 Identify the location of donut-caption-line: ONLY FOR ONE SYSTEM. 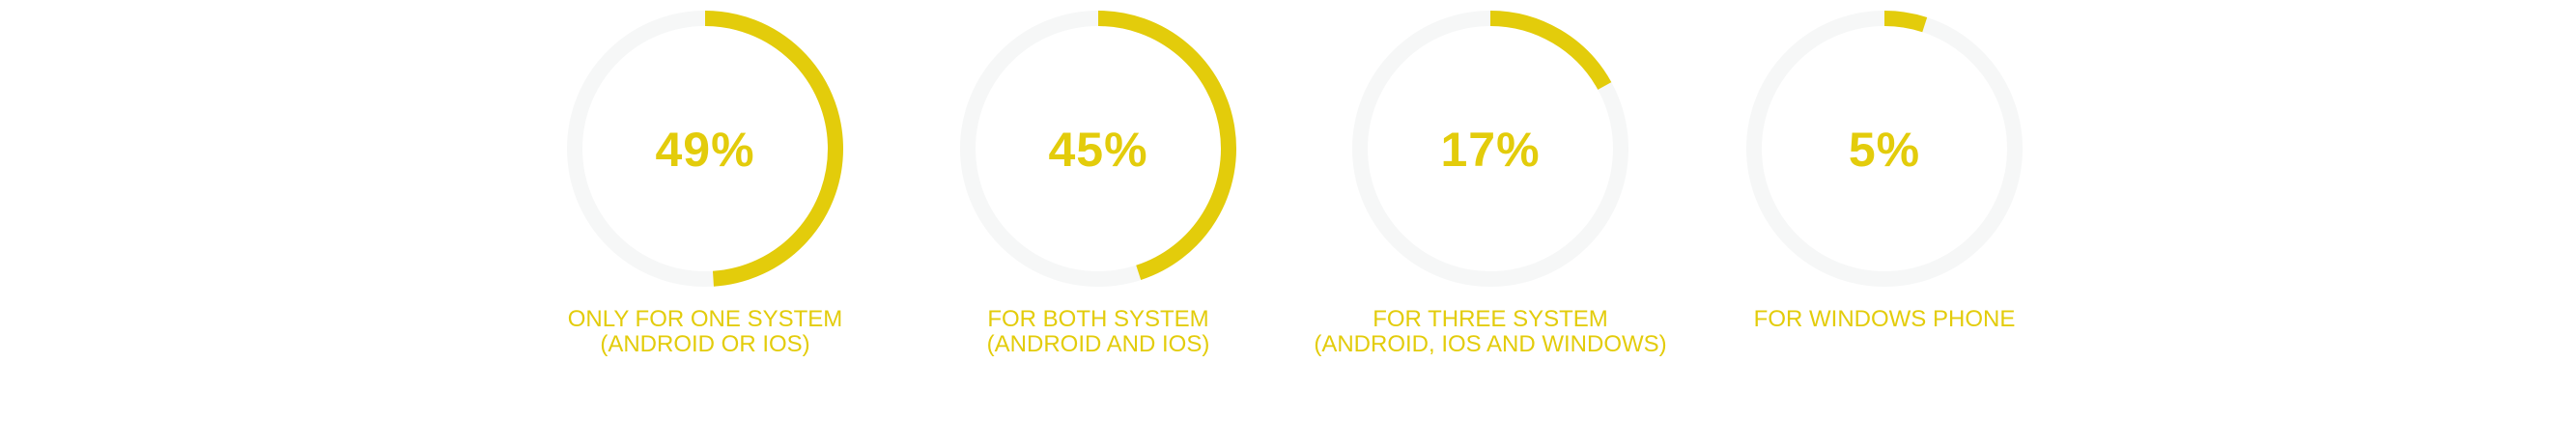
(705, 319).